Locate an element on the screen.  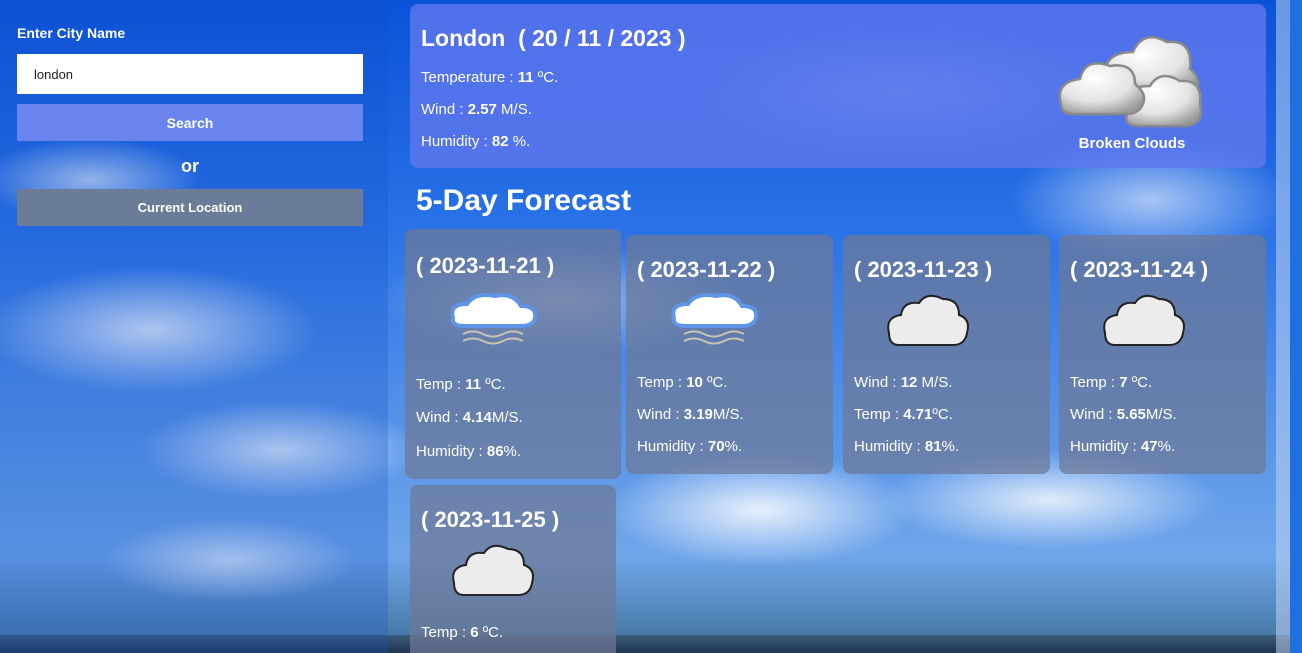
forecast-line-1: Temp : 11 ºC. is located at coordinates (461, 384).